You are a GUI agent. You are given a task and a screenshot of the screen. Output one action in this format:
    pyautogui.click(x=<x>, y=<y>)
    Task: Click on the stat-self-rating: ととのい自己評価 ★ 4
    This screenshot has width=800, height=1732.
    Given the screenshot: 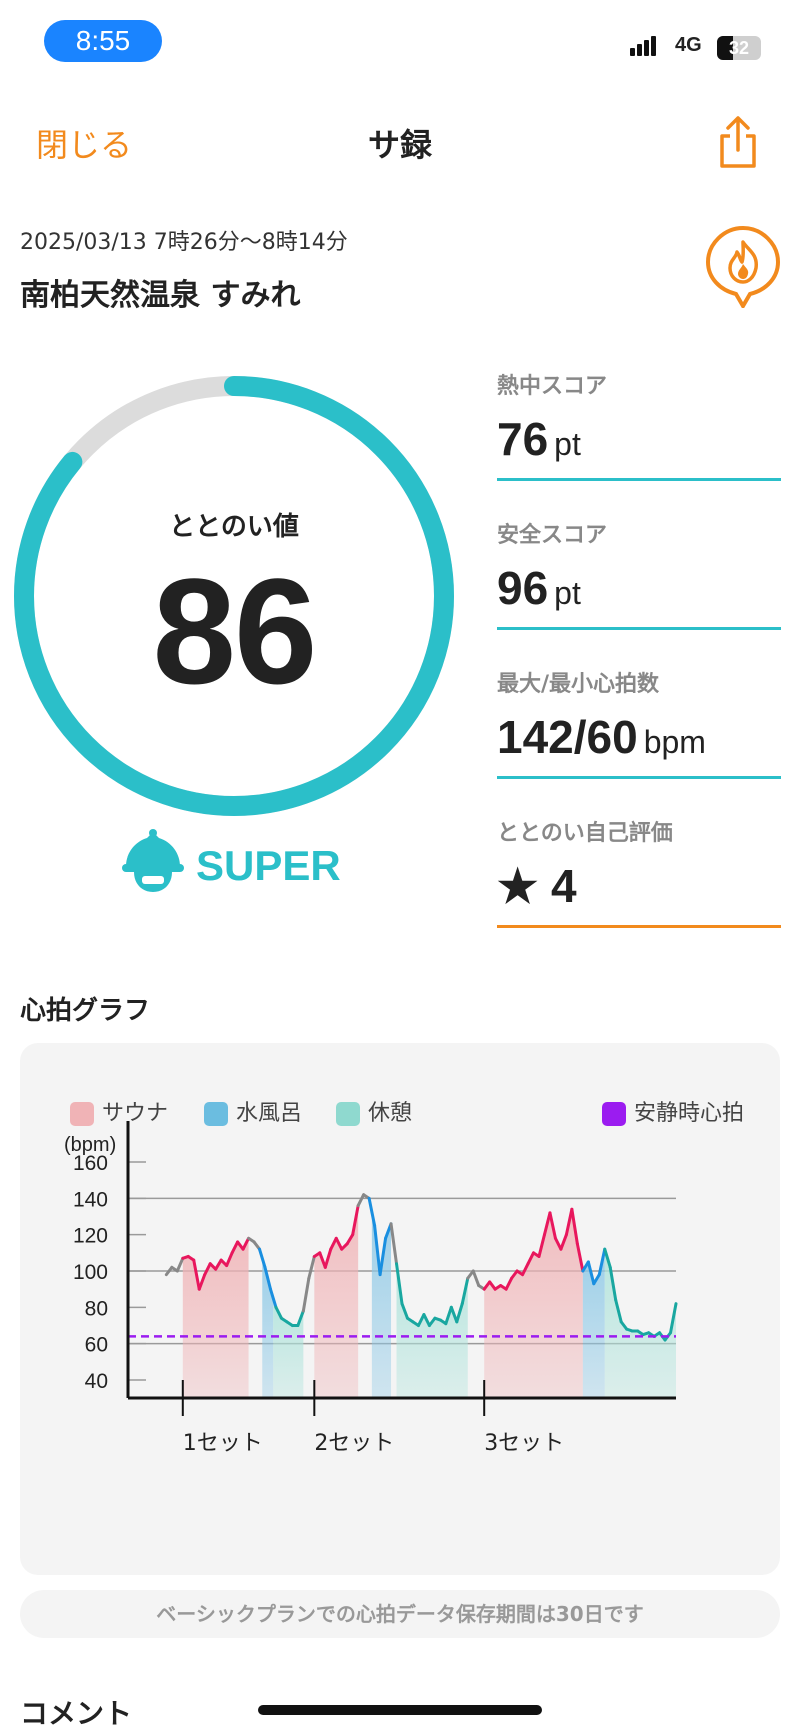 What is the action you would take?
    pyautogui.click(x=639, y=871)
    